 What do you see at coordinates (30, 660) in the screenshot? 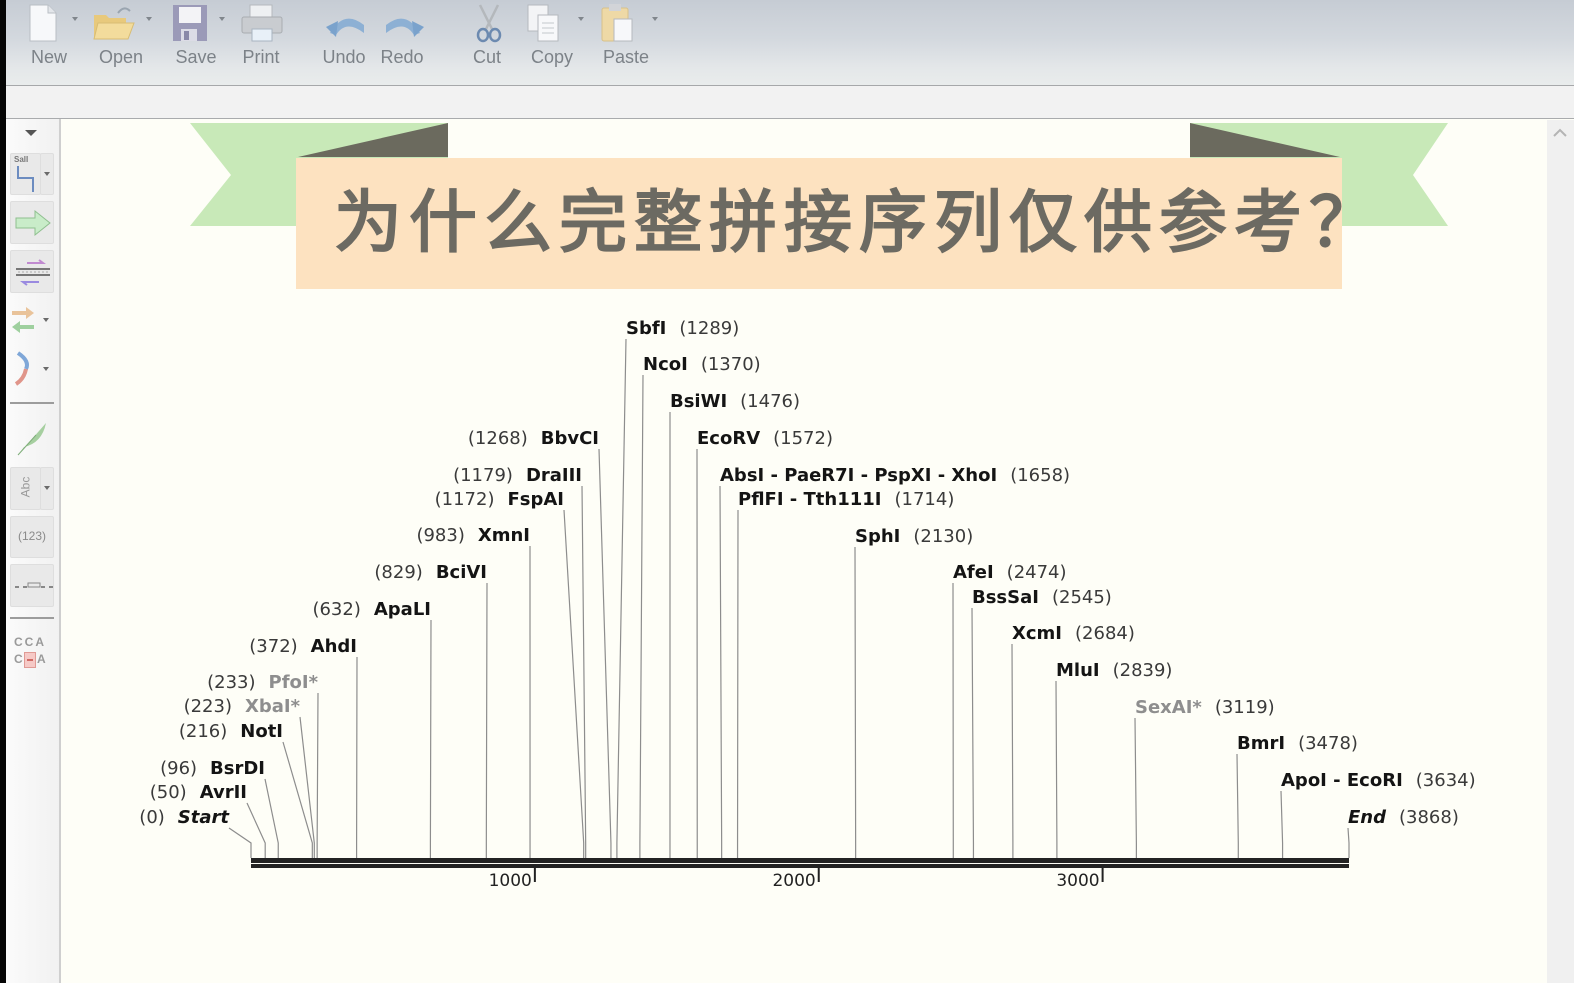
I see `mismatch-icon` at bounding box center [30, 660].